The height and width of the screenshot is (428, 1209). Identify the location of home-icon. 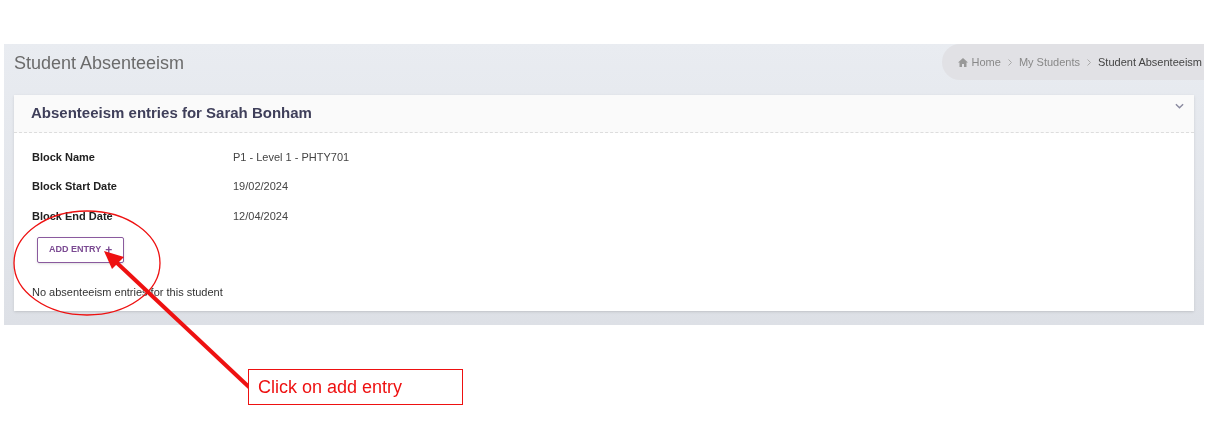
(962, 62).